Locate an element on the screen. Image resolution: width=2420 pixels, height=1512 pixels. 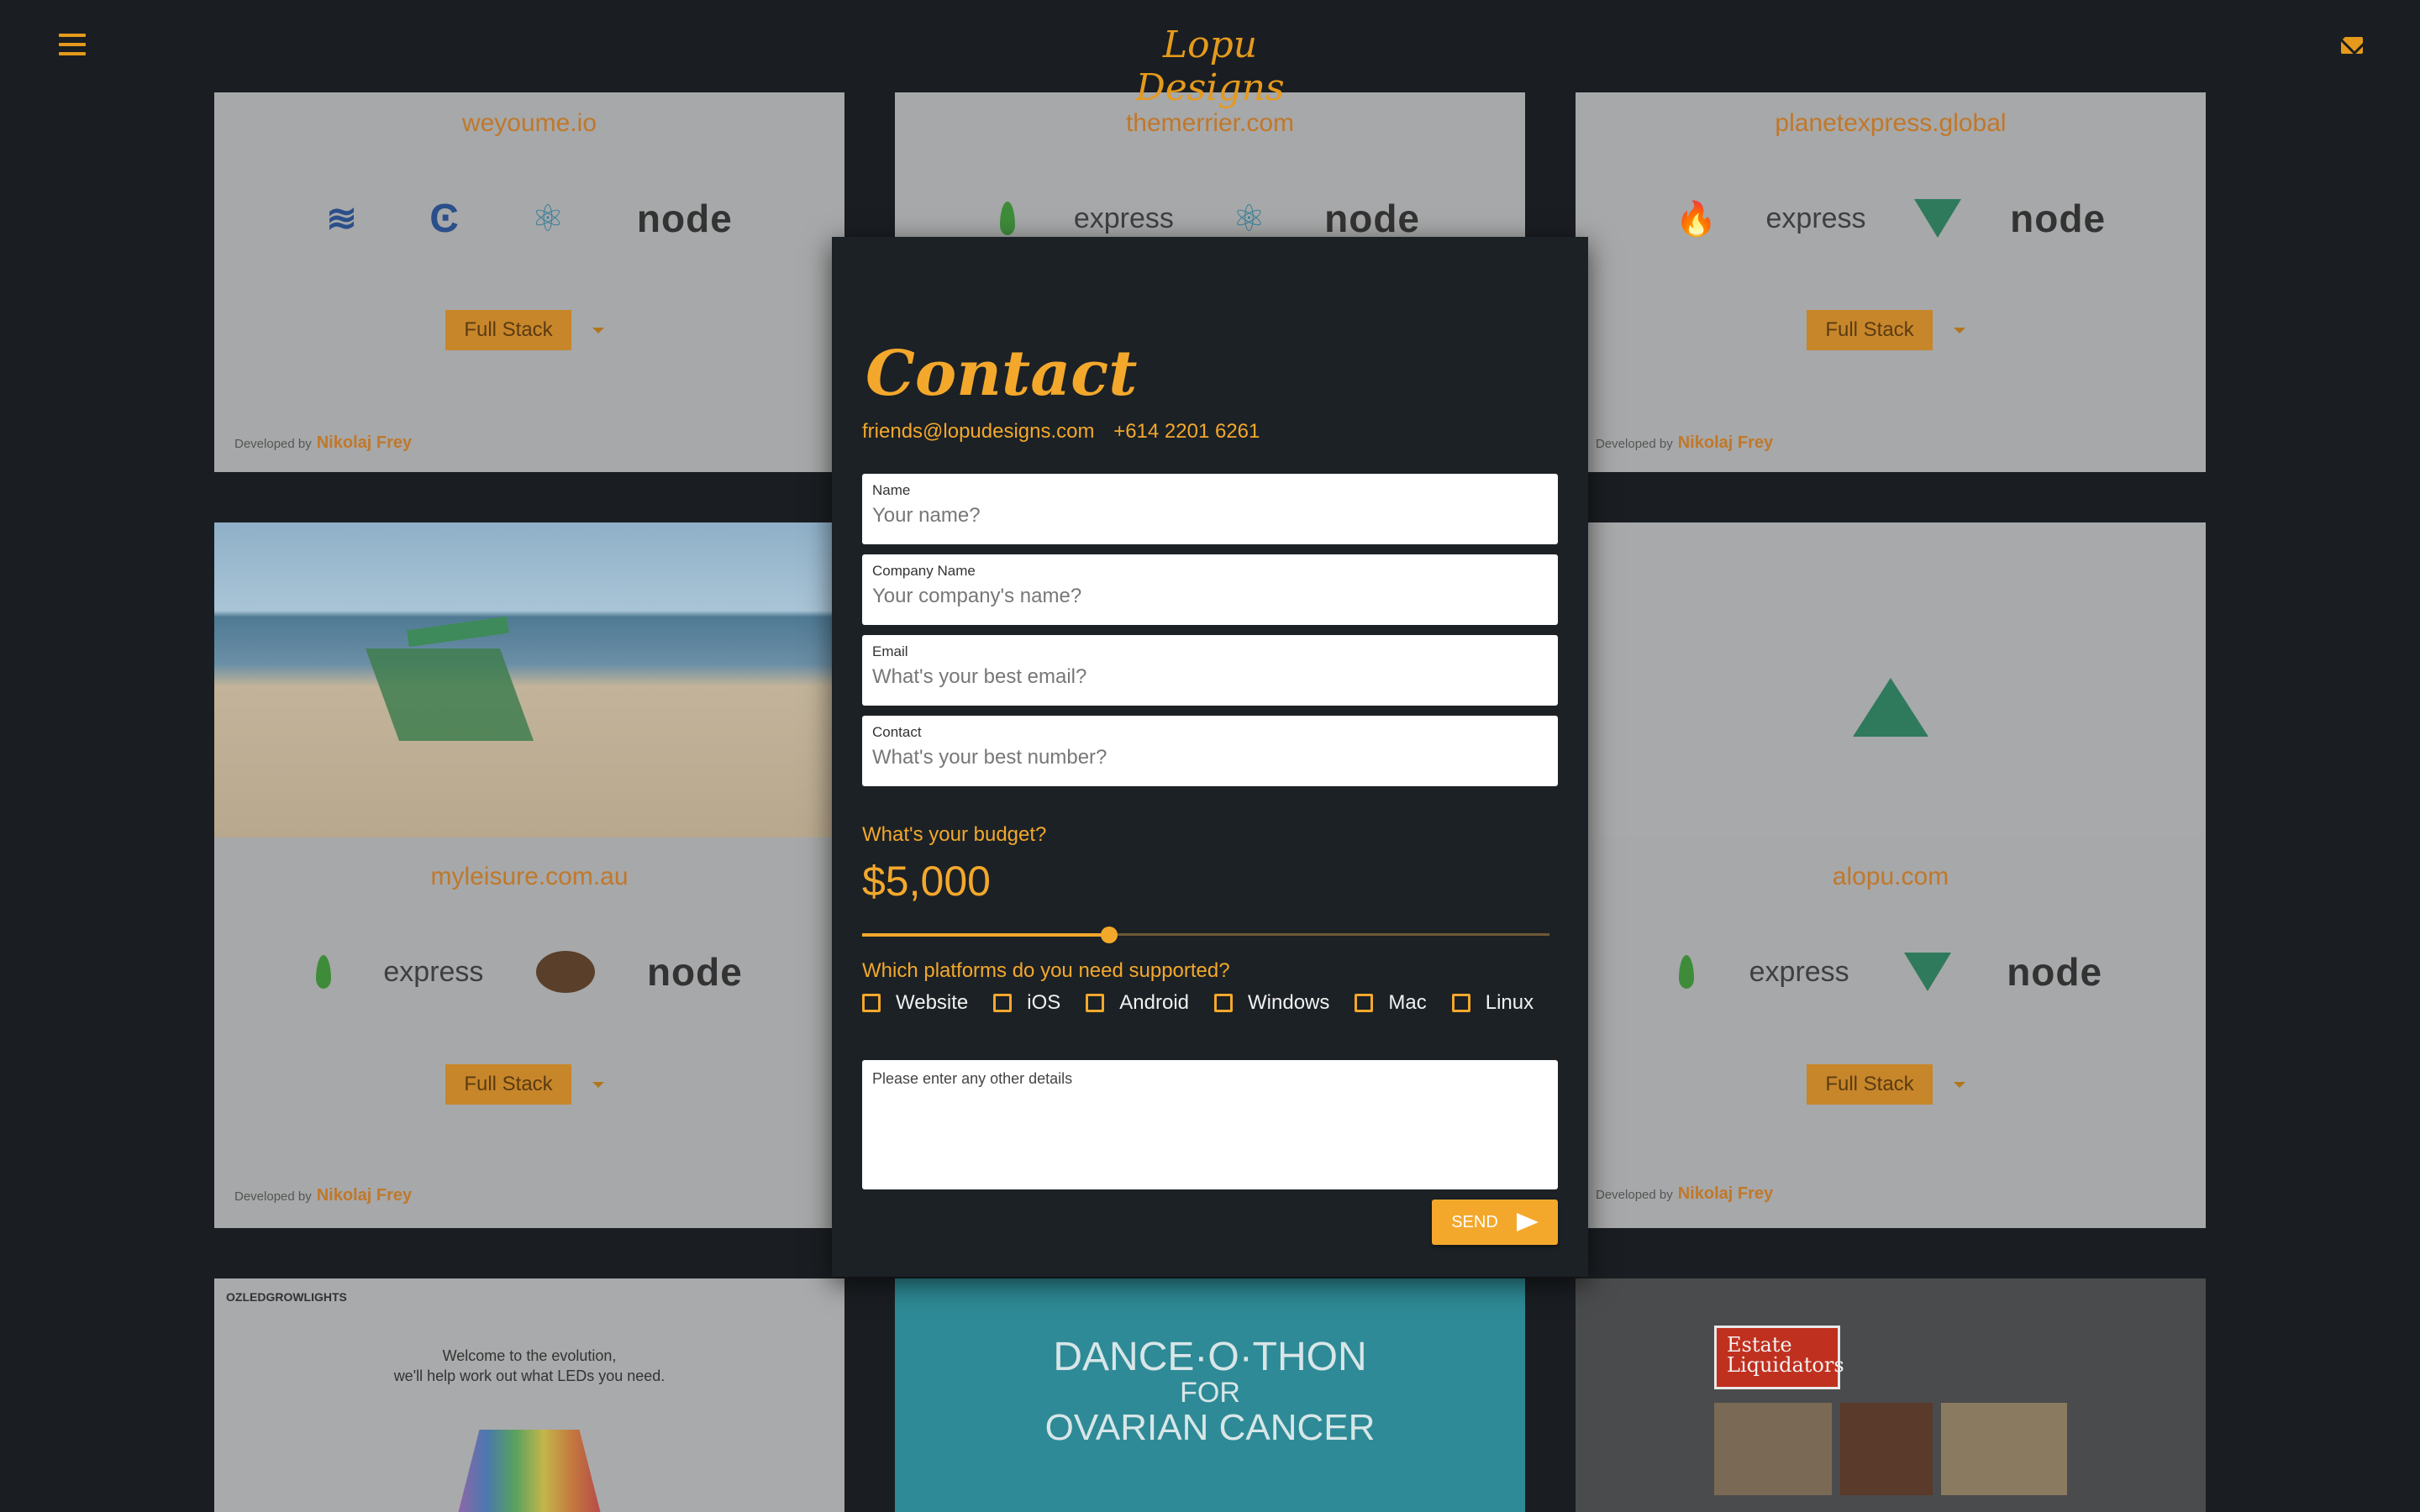
project-title: DANCE·O·THON FOR OVARIAN CANCER is located at coordinates (1210, 1392).